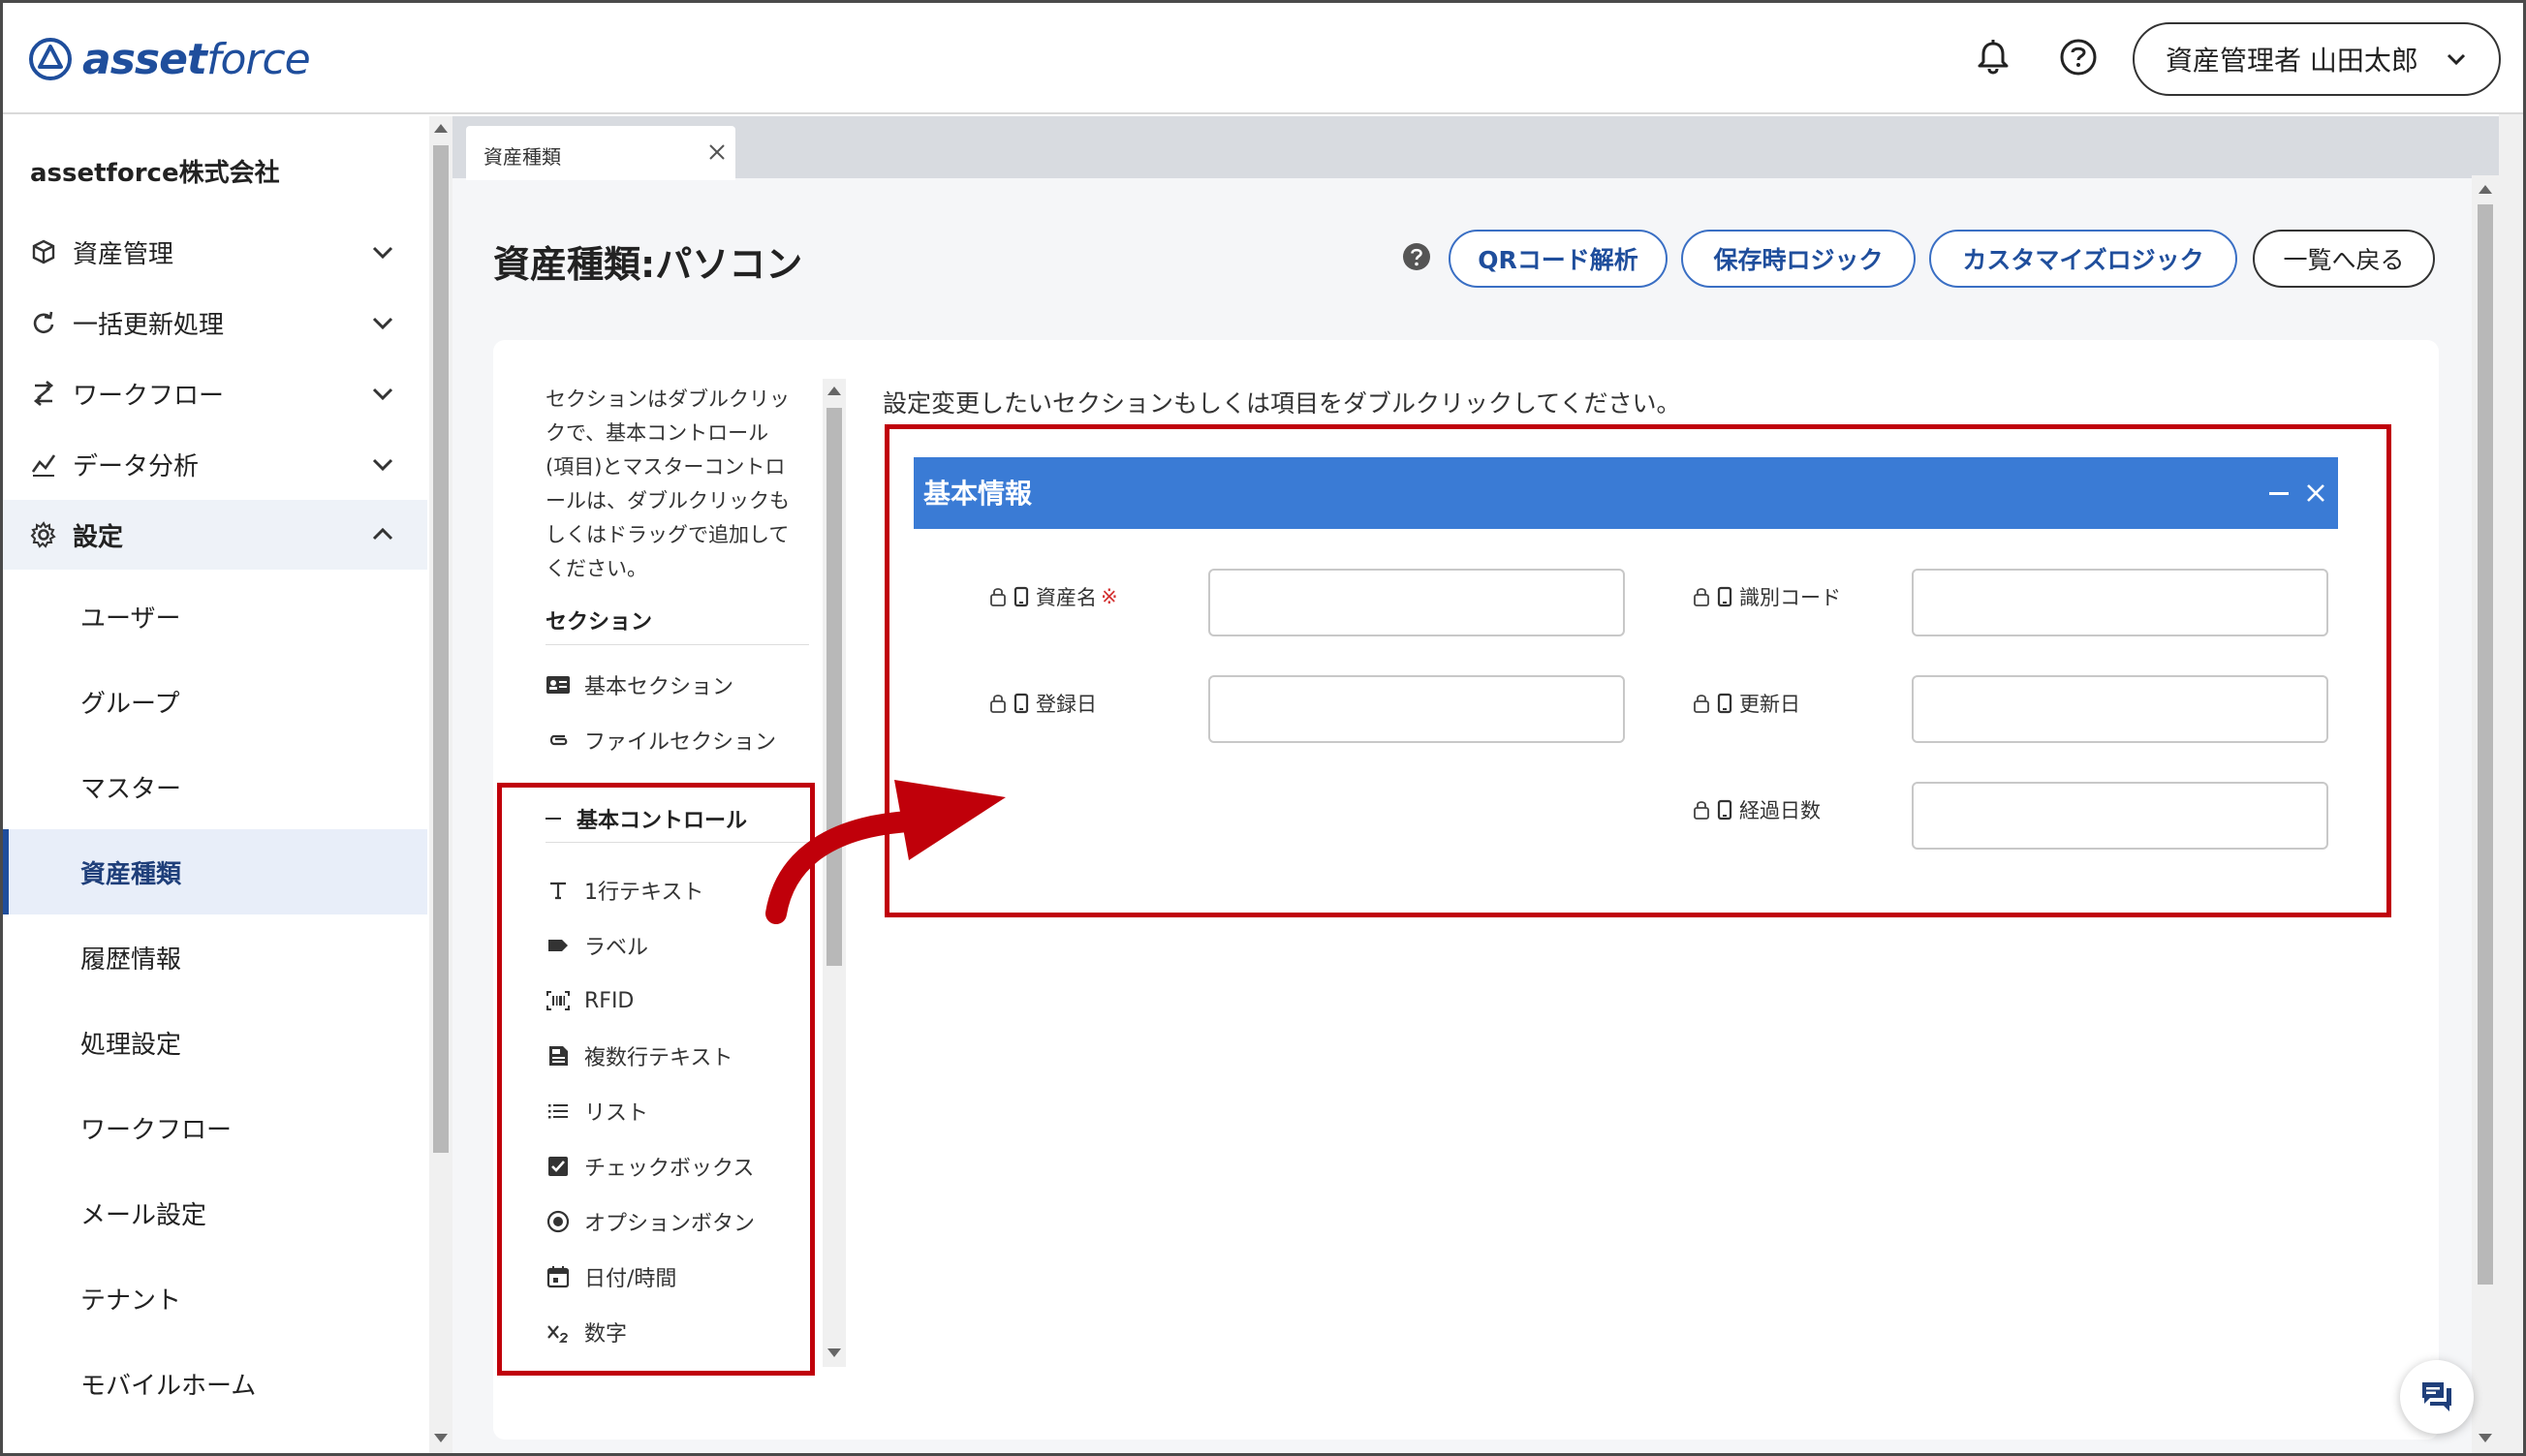 The width and height of the screenshot is (2526, 1456). What do you see at coordinates (661, 740) in the screenshot?
I see `palette-file-section: ファイルセクション` at bounding box center [661, 740].